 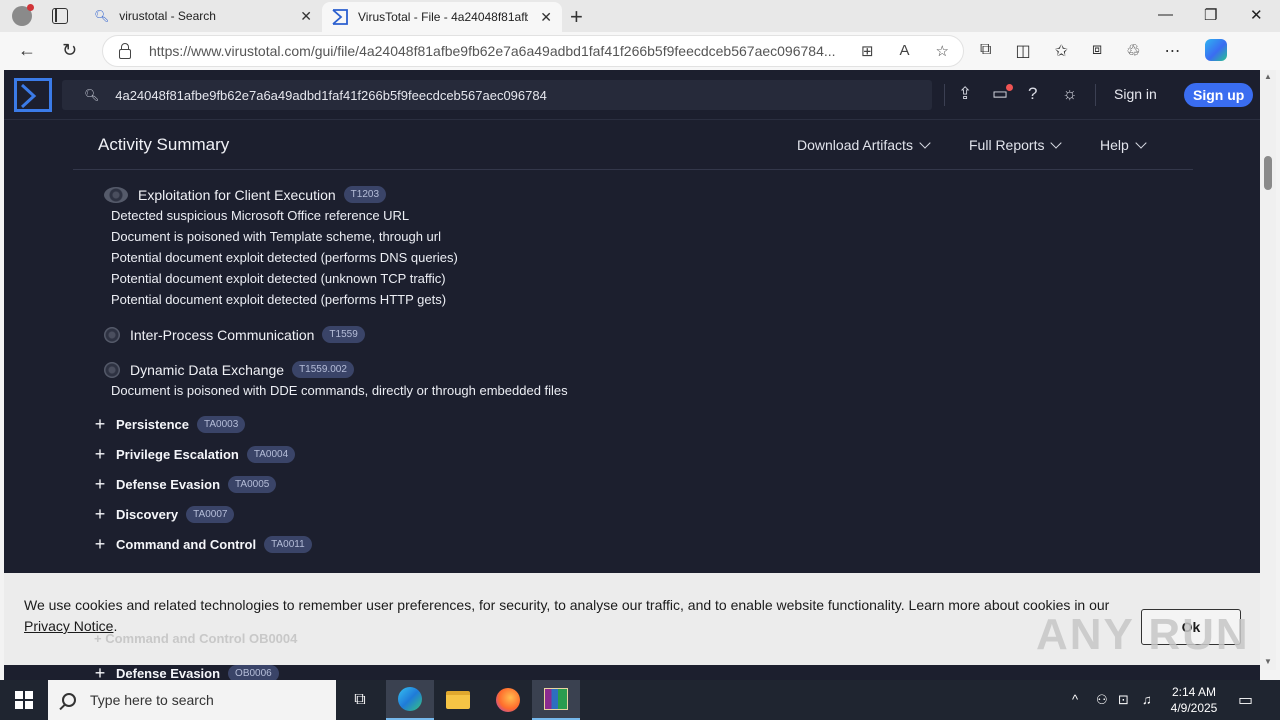 What do you see at coordinates (33, 95) in the screenshot?
I see `virustotal-logo-icon` at bounding box center [33, 95].